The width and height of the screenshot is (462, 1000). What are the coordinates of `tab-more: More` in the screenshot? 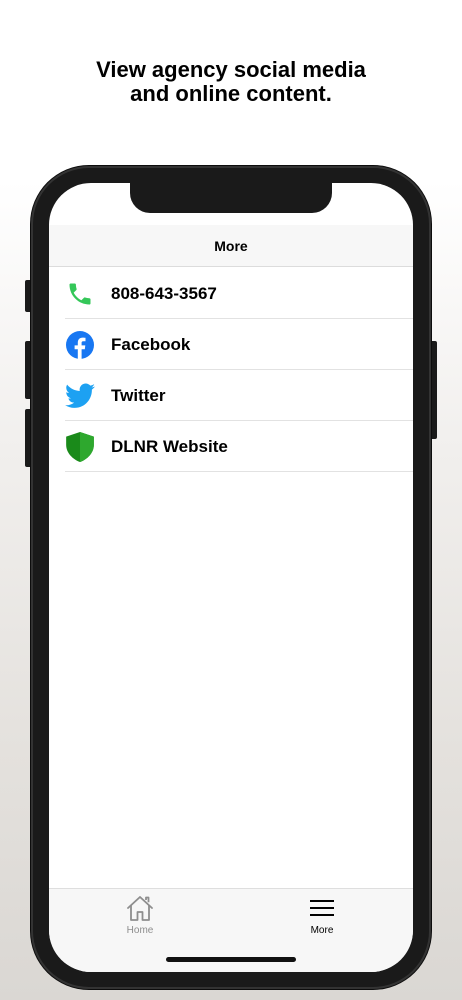 It's located at (322, 914).